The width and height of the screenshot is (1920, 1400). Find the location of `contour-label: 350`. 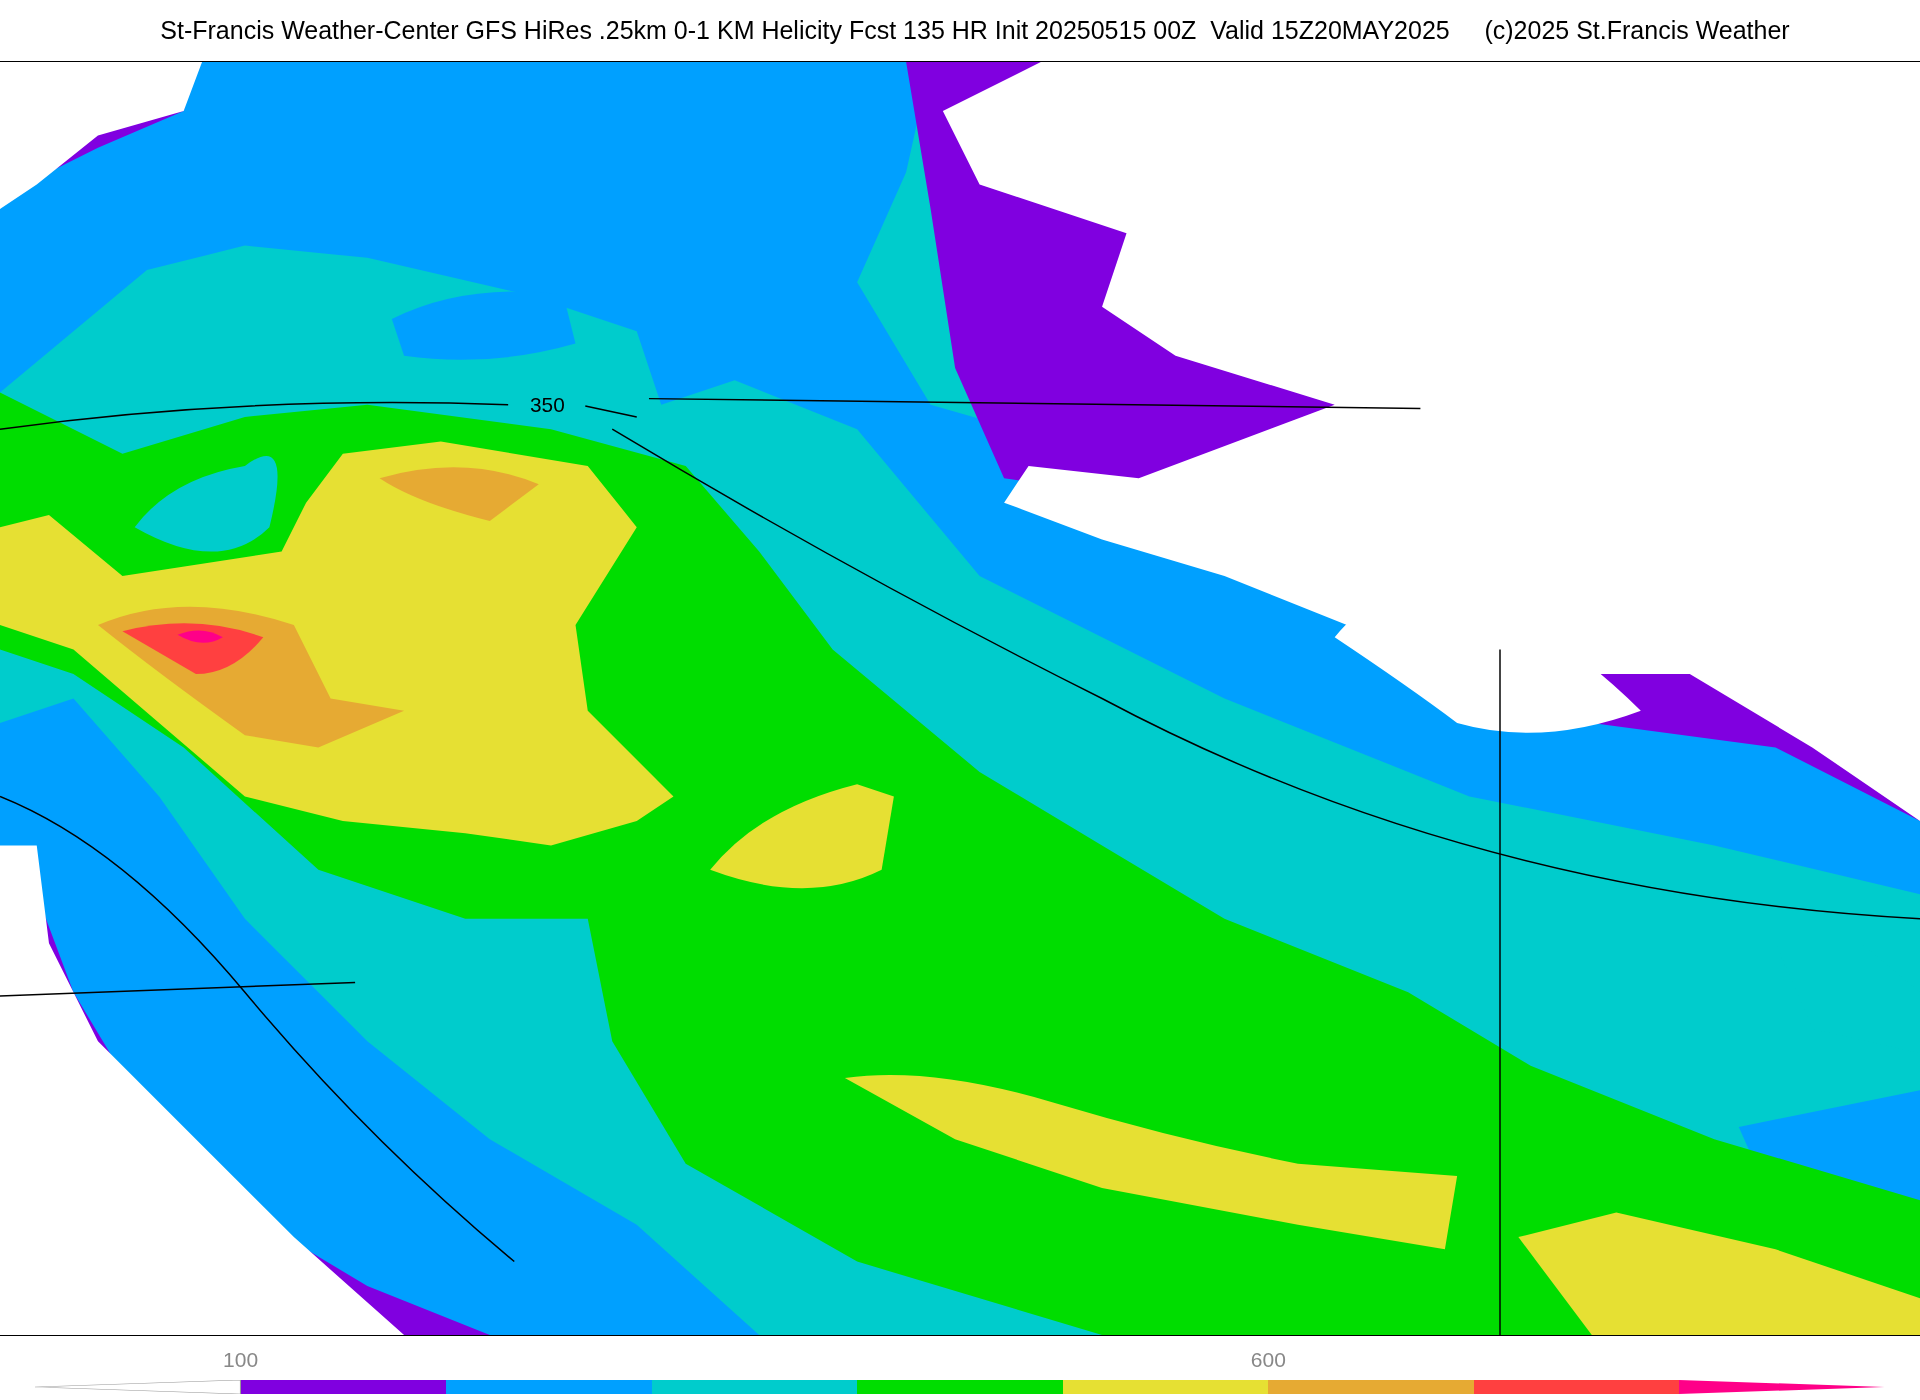

contour-label: 350 is located at coordinates (547, 405).